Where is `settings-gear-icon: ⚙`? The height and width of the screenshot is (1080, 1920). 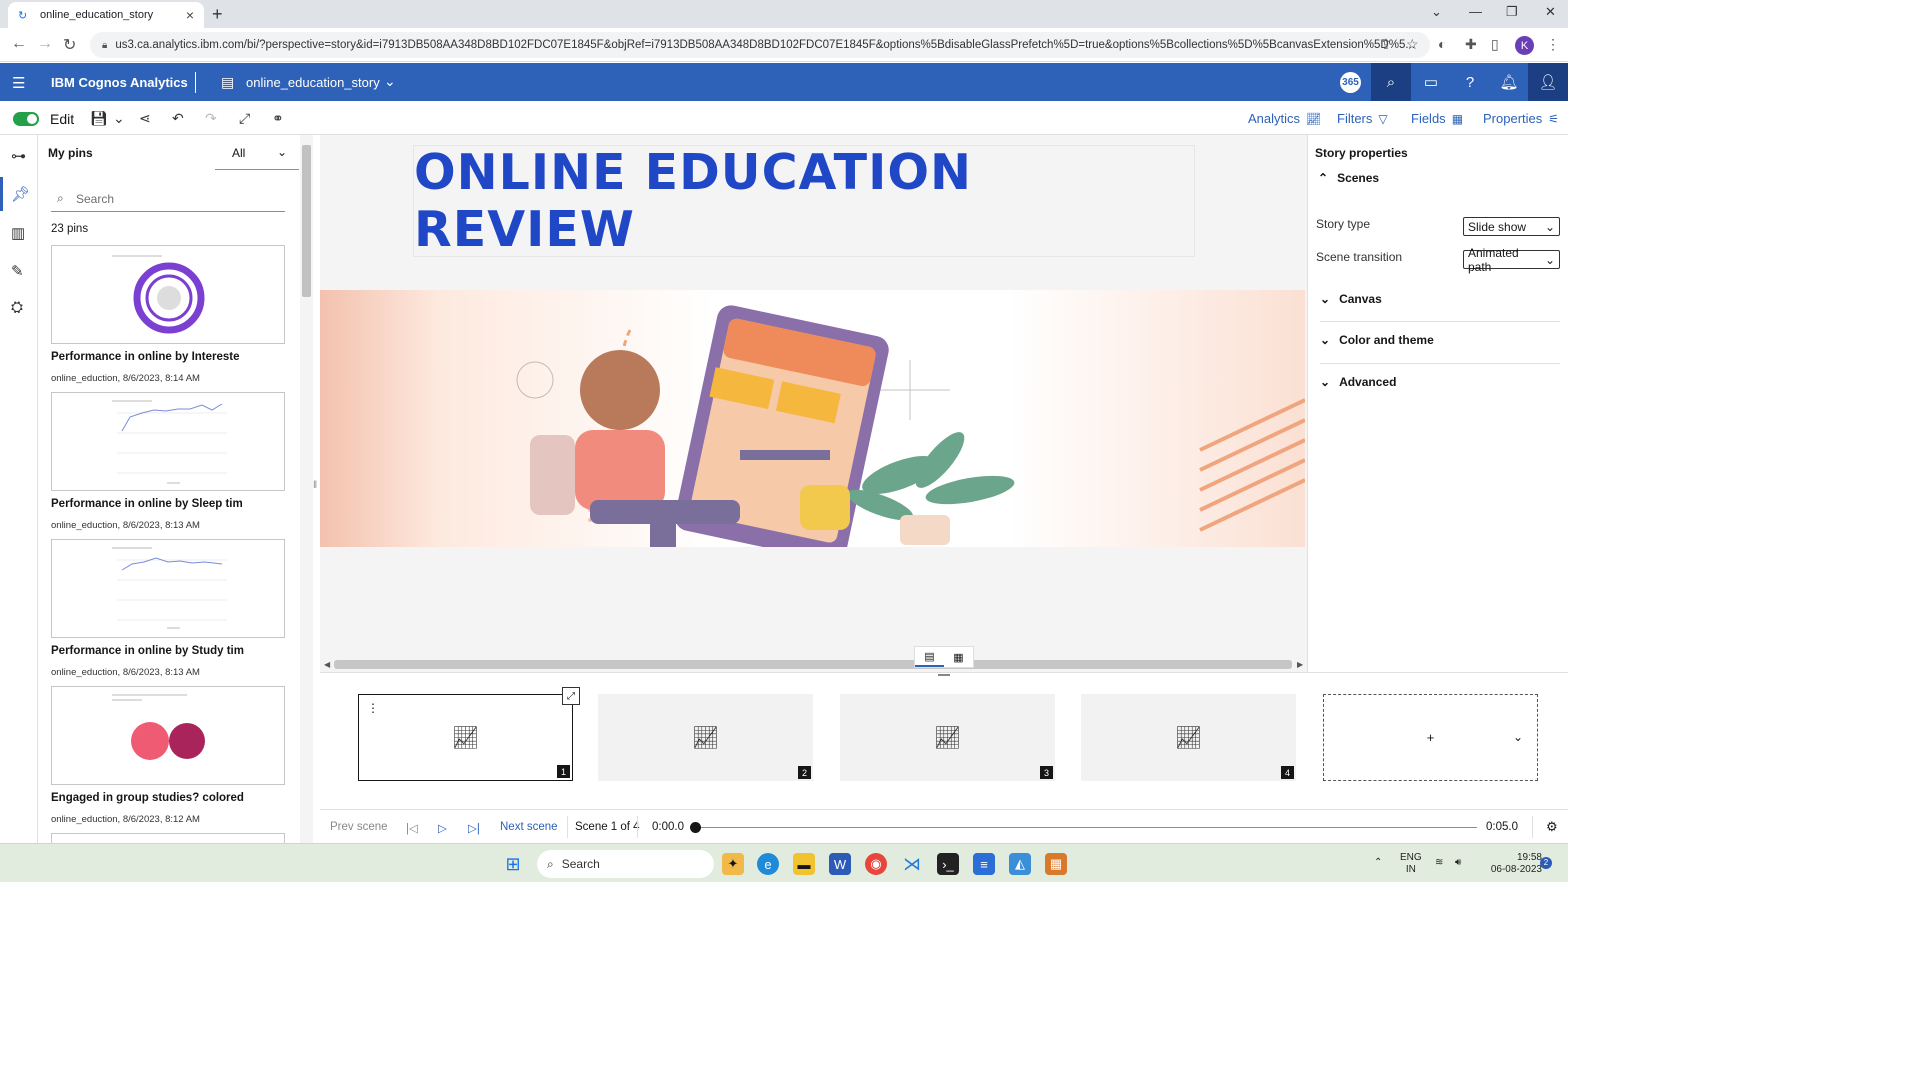
settings-gear-icon: ⚙ is located at coordinates (1552, 827).